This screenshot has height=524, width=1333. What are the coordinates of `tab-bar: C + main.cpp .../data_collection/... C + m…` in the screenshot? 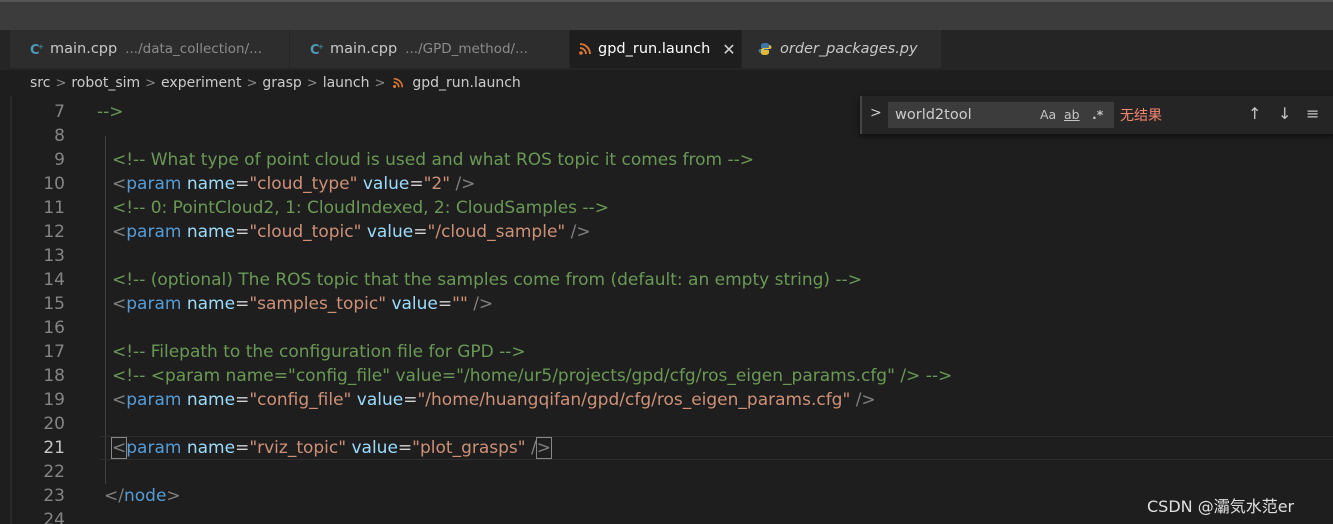 It's located at (666, 50).